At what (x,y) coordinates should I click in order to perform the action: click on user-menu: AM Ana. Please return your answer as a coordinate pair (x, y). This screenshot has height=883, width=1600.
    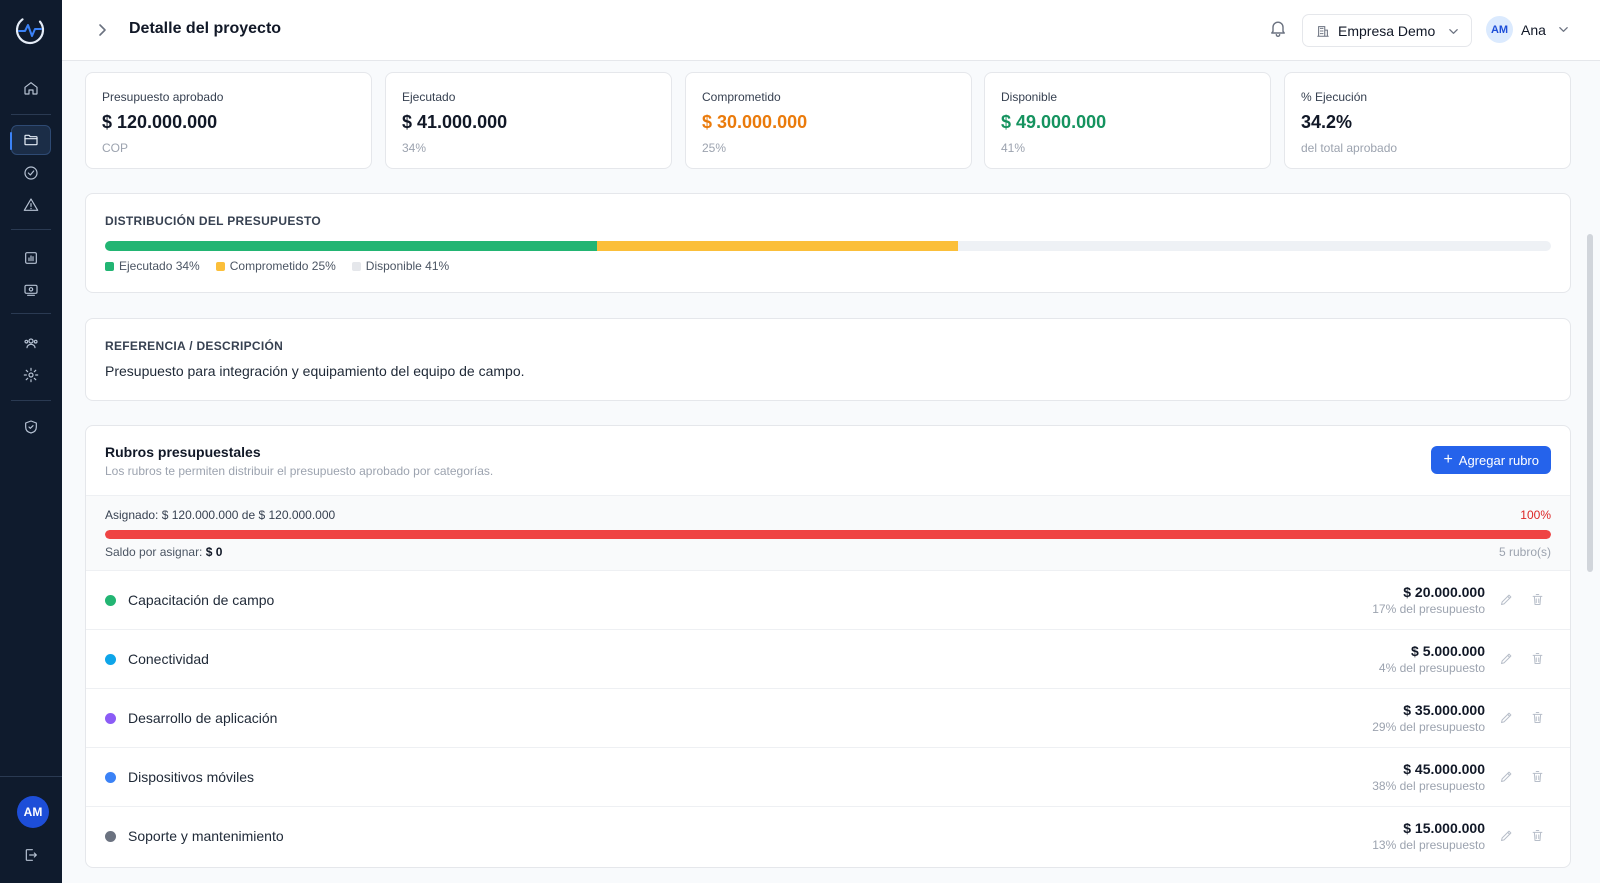
    Looking at the image, I should click on (1527, 29).